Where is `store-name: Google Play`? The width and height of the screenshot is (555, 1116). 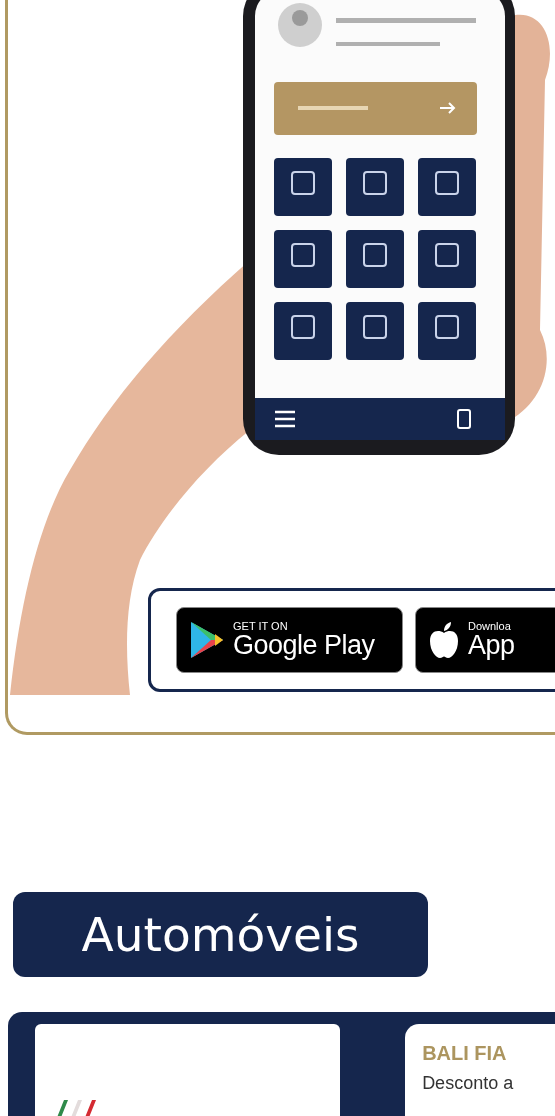
store-name: Google Play is located at coordinates (304, 645).